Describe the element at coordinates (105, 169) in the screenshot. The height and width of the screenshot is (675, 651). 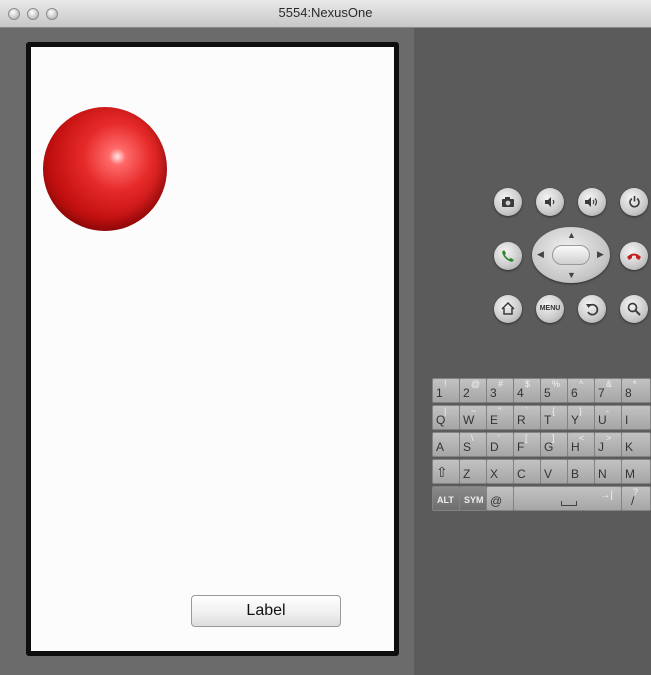
I see `red-ball` at that location.